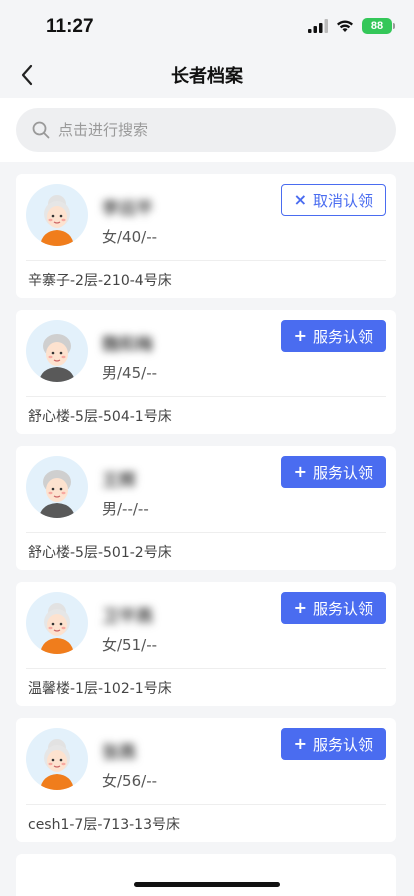  I want to click on resident-location: 舒心楼-5层-504-1号床, so click(100, 417).